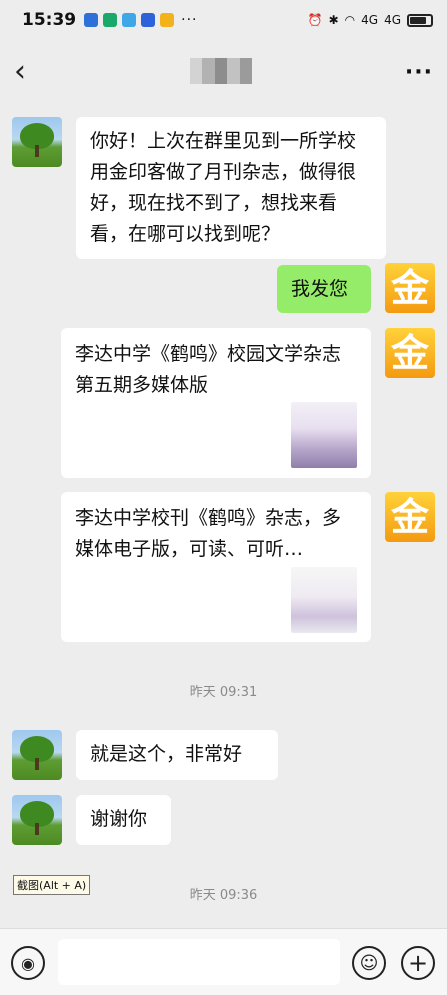  Describe the element at coordinates (140, 20) in the screenshot. I see `notification-icons: ···` at that location.